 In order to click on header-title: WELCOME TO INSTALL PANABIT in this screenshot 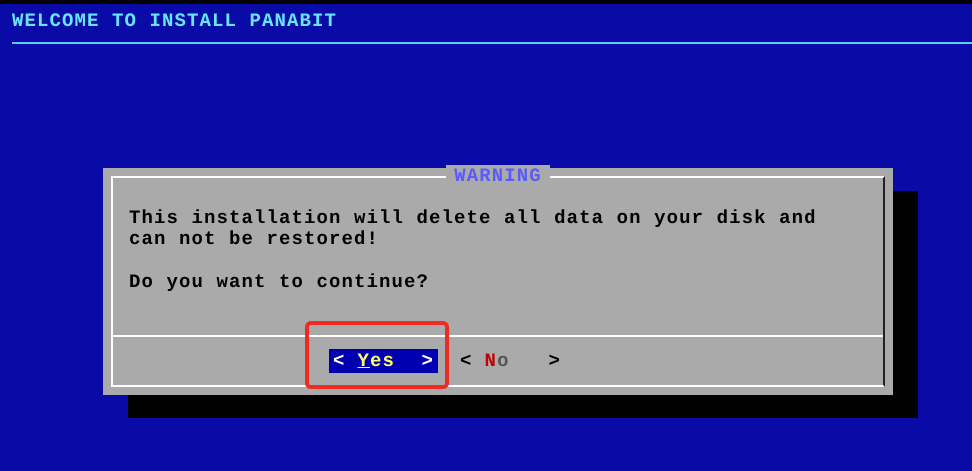, I will do `click(174, 20)`.